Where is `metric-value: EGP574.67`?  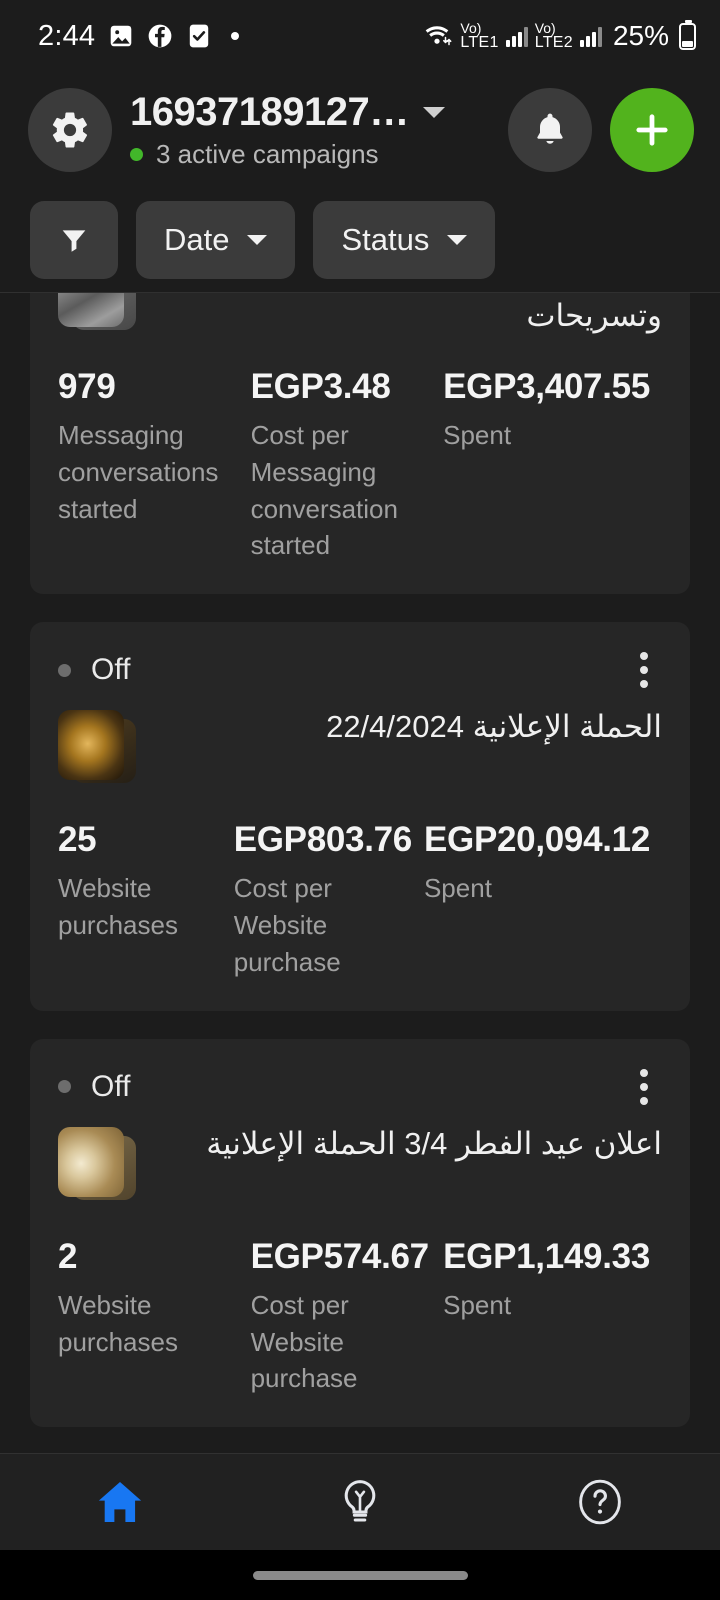
metric-value: EGP574.67 is located at coordinates (340, 1256).